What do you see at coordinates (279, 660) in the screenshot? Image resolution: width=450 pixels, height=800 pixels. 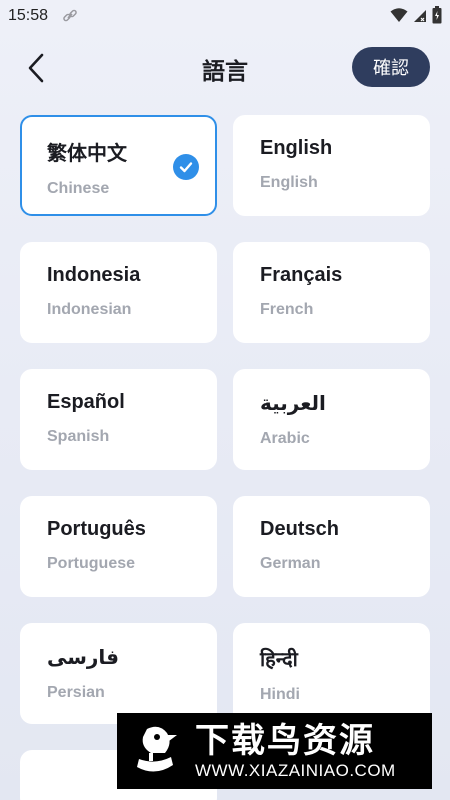 I see `language-name: हिन्दी` at bounding box center [279, 660].